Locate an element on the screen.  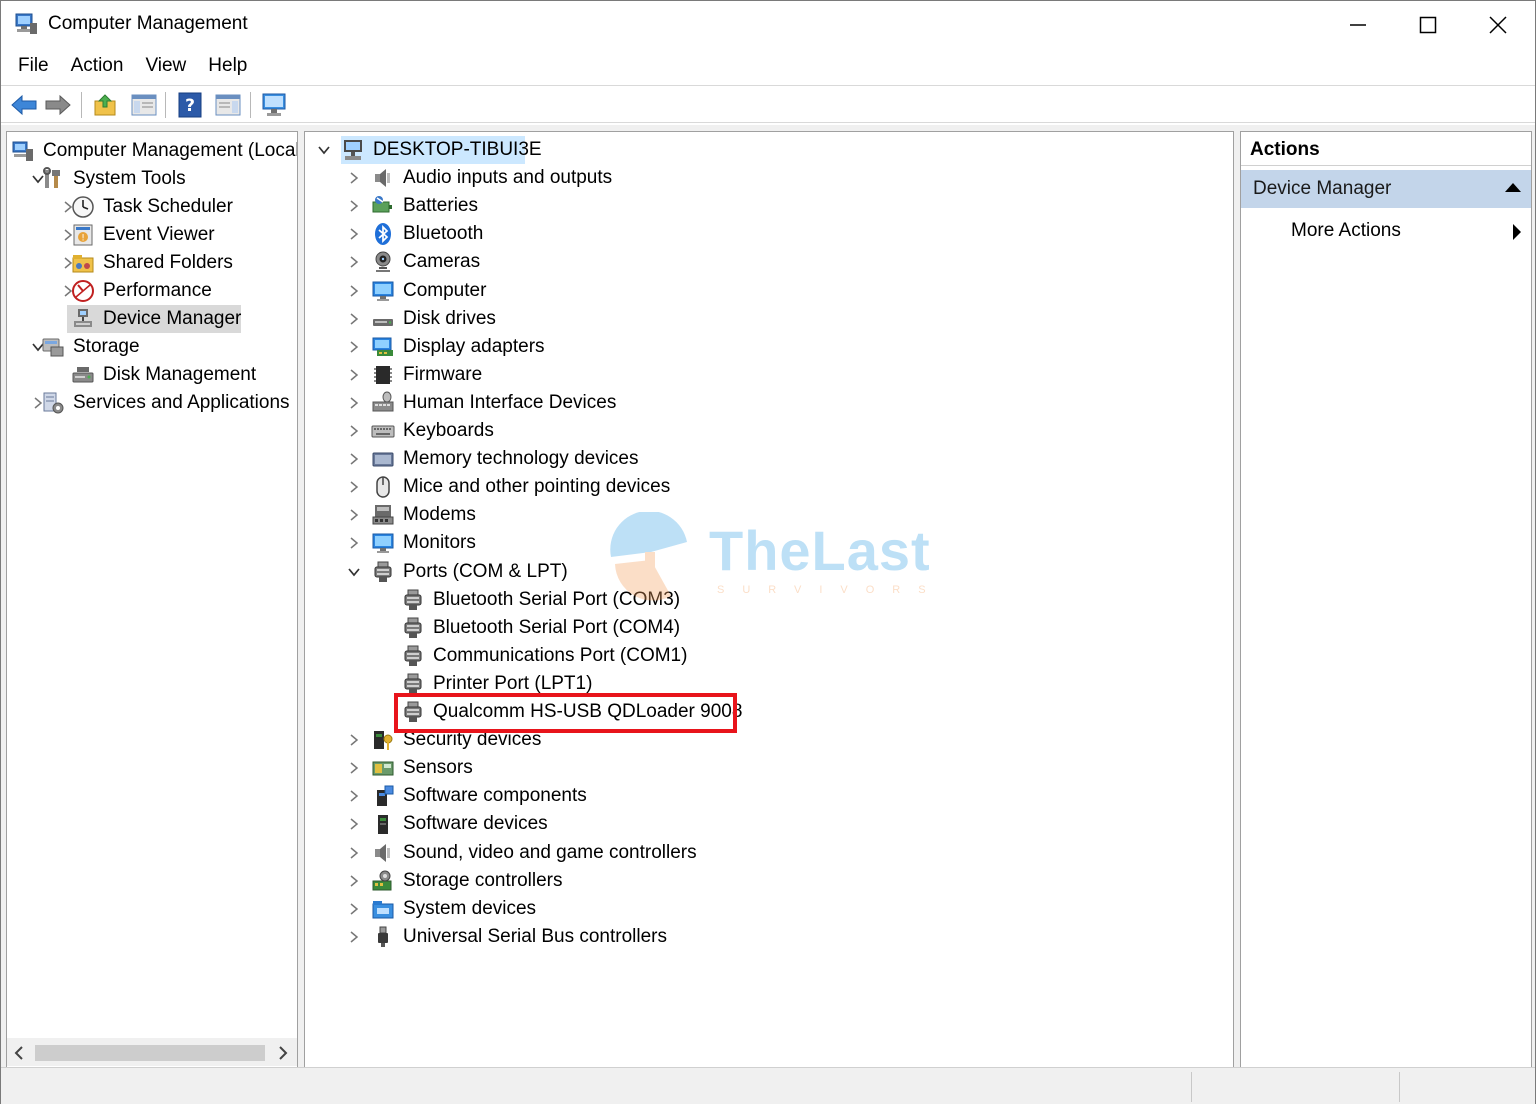
device-item: Communications Port (COM1) is located at coordinates (755, 656).